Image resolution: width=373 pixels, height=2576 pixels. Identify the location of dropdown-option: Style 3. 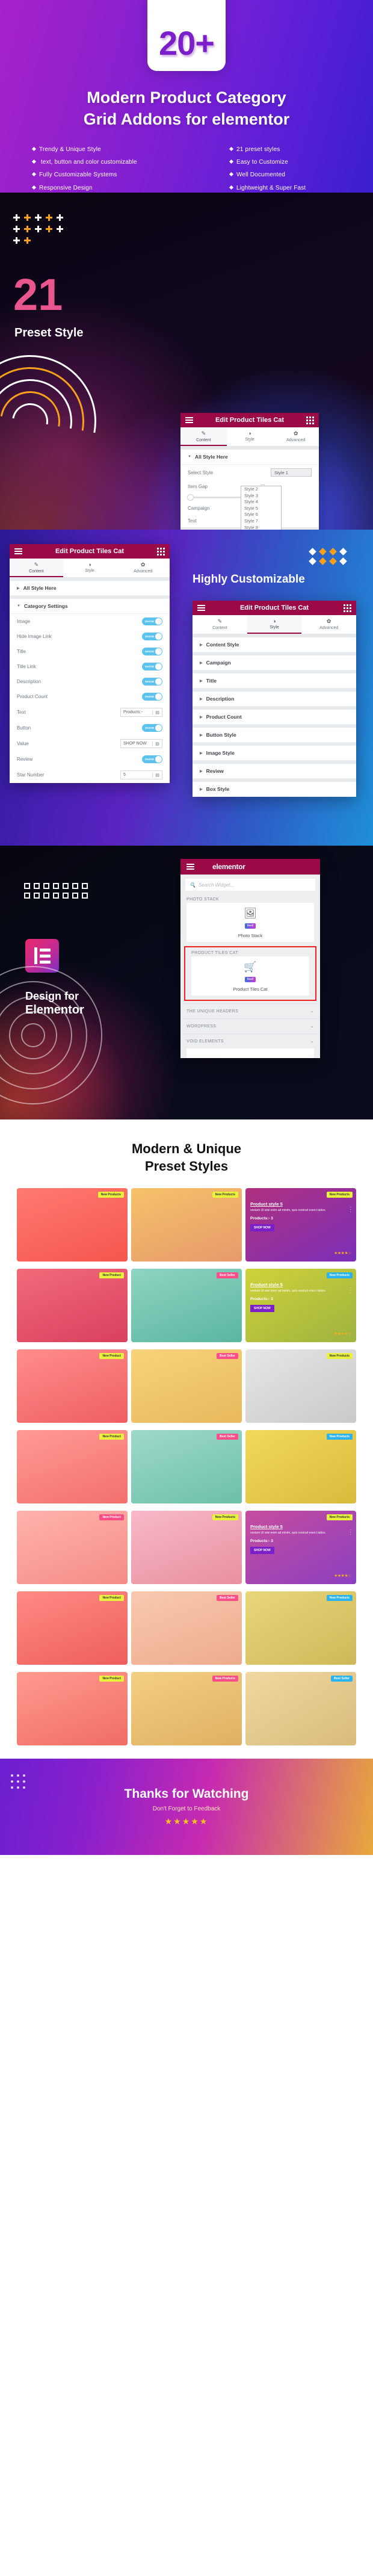
(261, 497).